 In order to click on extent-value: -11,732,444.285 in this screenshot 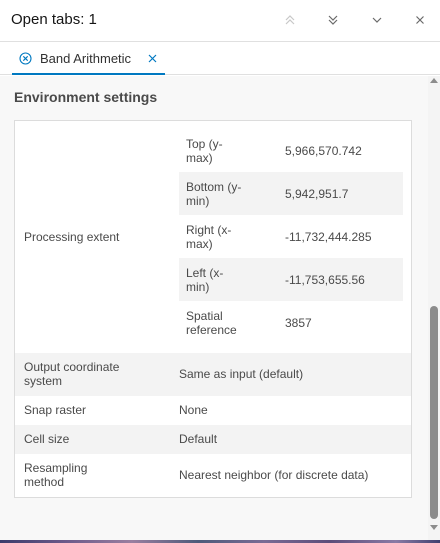, I will do `click(328, 237)`.